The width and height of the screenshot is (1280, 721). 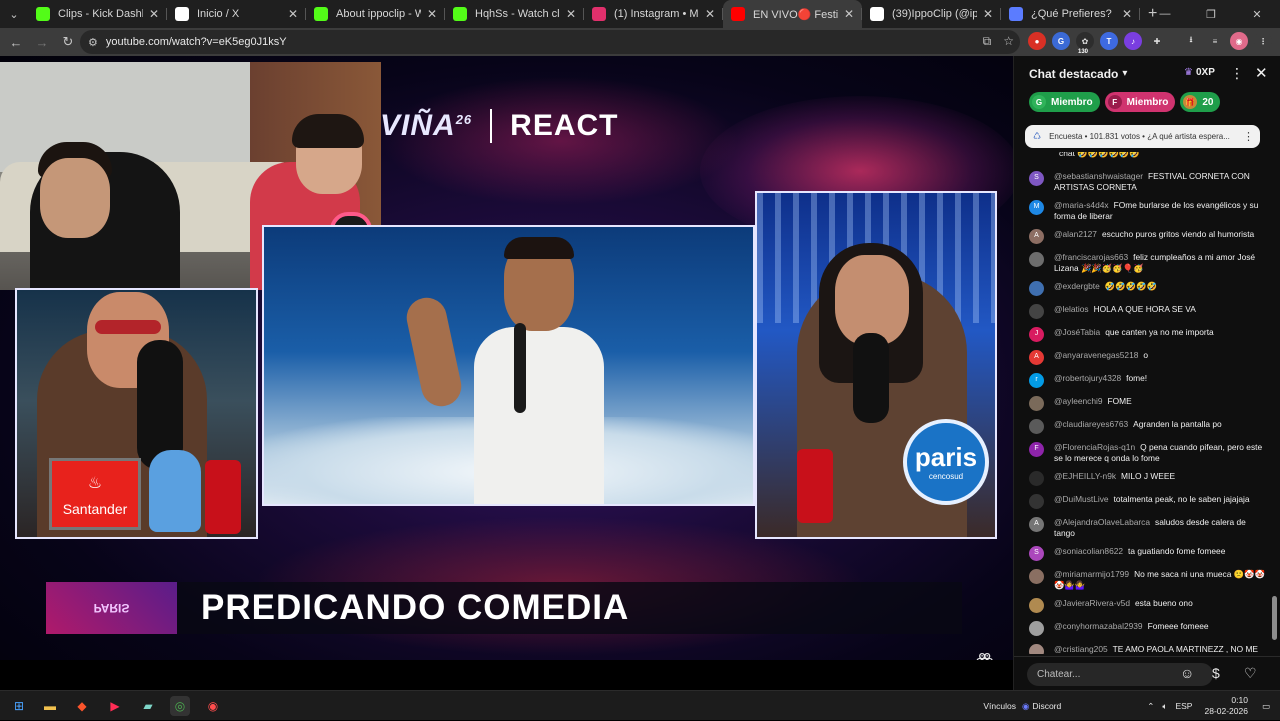 I want to click on message-author: @EJHEILLY-n9k, so click(x=1085, y=476).